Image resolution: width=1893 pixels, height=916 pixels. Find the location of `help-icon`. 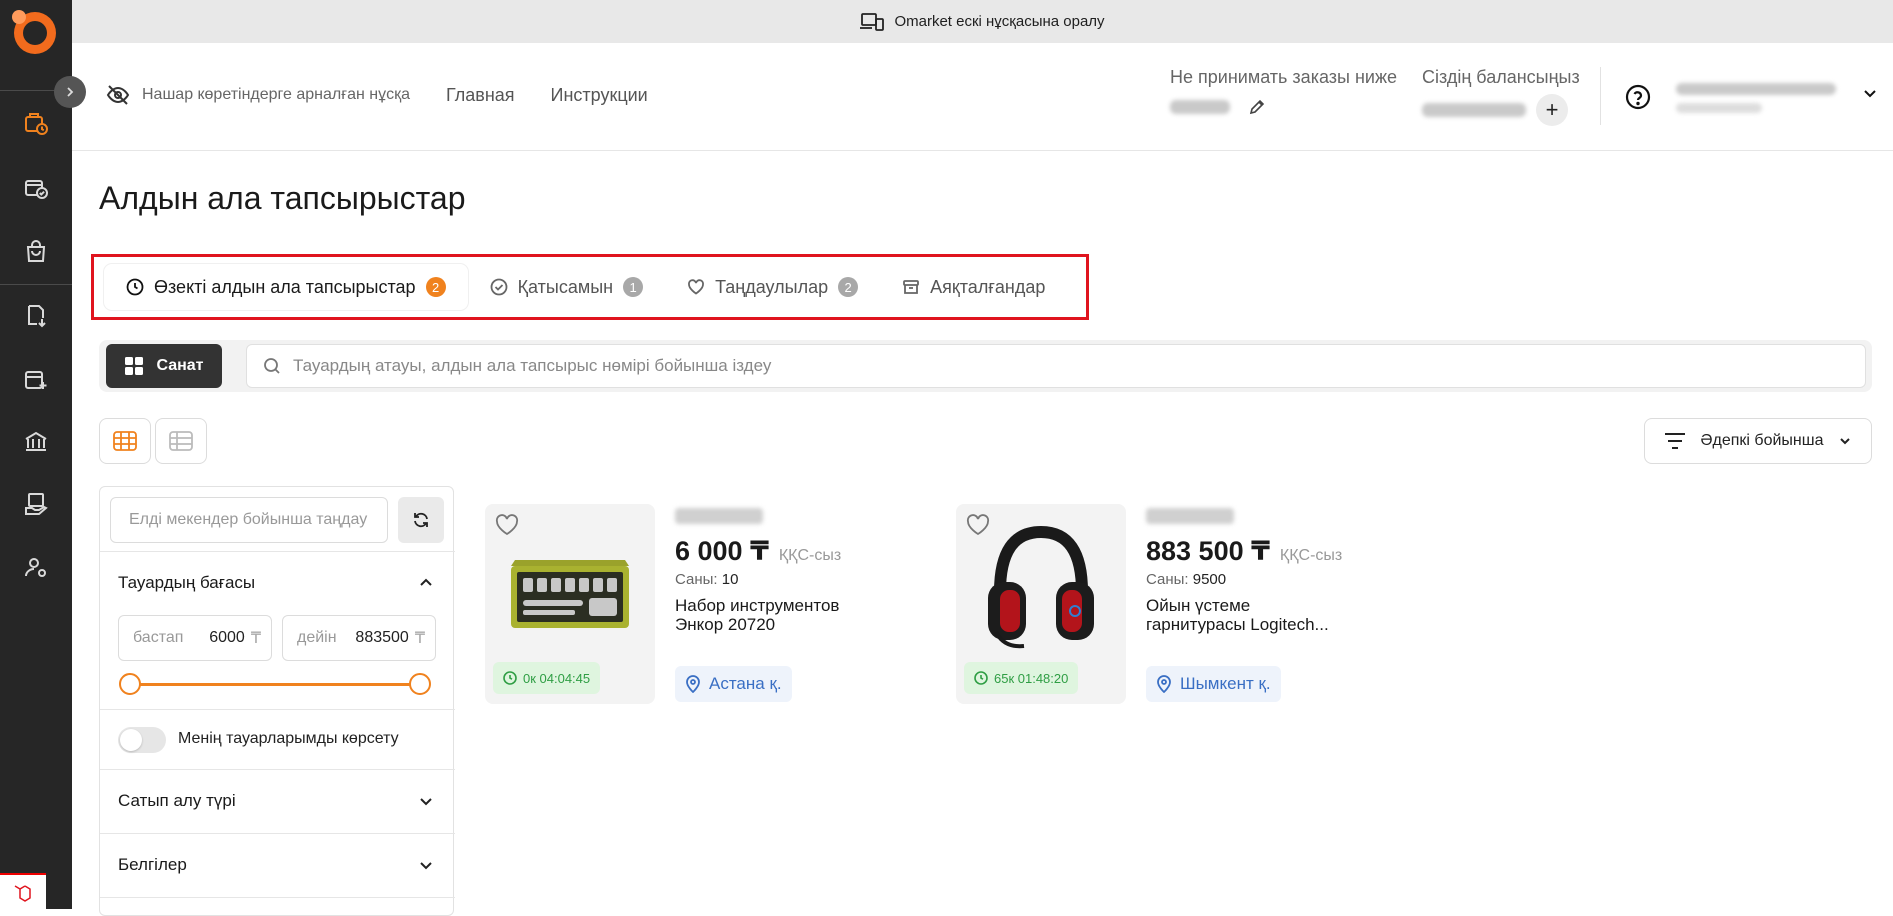

help-icon is located at coordinates (1638, 97).